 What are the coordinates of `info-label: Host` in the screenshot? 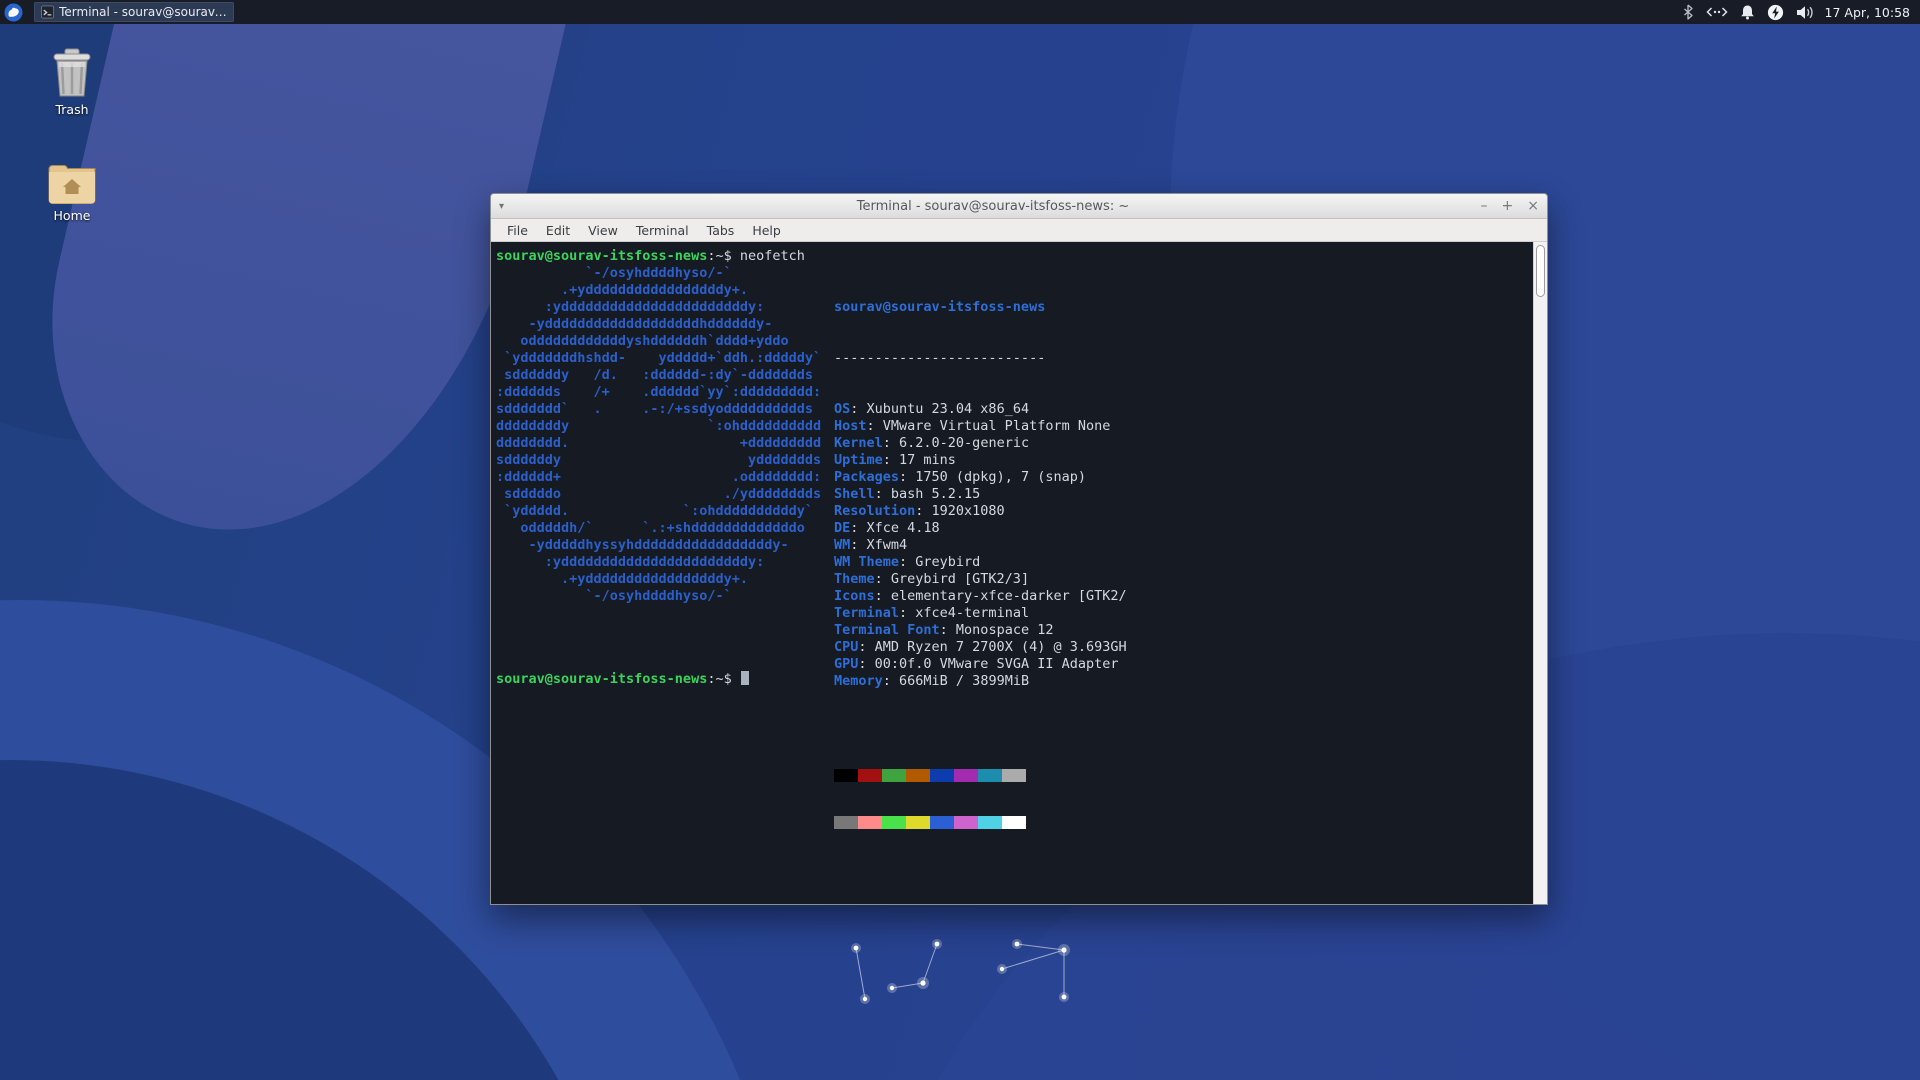 It's located at (850, 426).